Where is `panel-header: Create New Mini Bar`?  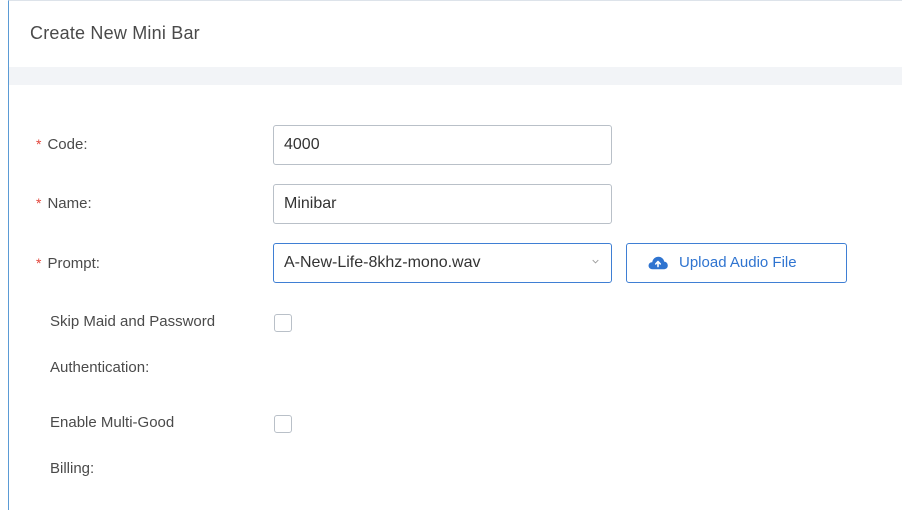
panel-header: Create New Mini Bar is located at coordinates (455, 34).